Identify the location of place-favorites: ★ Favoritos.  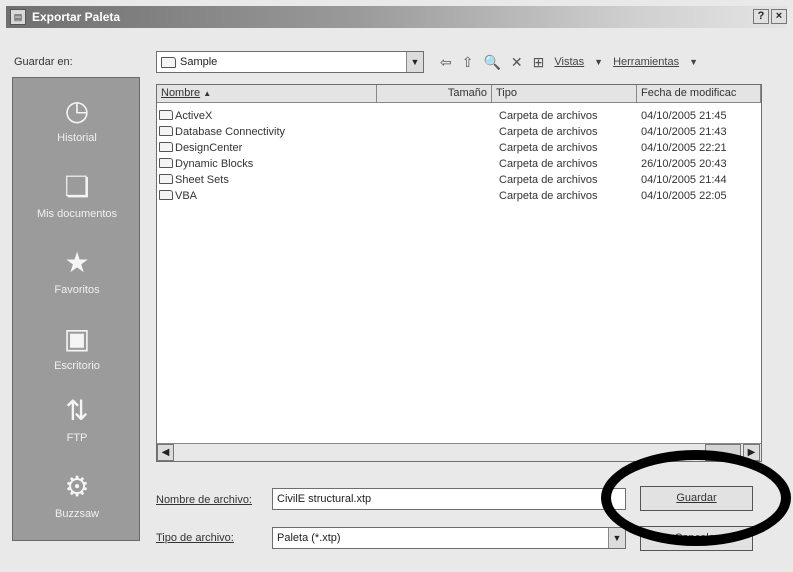
(77, 271).